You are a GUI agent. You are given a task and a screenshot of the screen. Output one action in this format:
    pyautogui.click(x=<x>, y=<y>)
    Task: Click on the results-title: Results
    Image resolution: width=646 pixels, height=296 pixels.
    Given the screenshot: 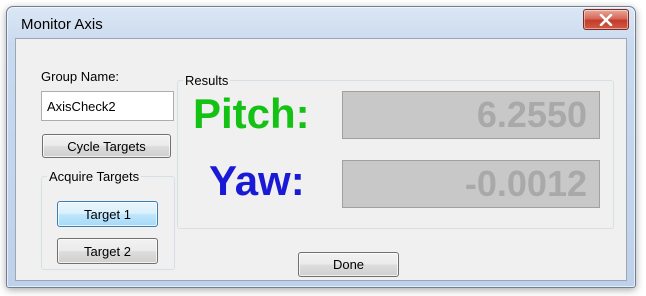 What is the action you would take?
    pyautogui.click(x=207, y=80)
    